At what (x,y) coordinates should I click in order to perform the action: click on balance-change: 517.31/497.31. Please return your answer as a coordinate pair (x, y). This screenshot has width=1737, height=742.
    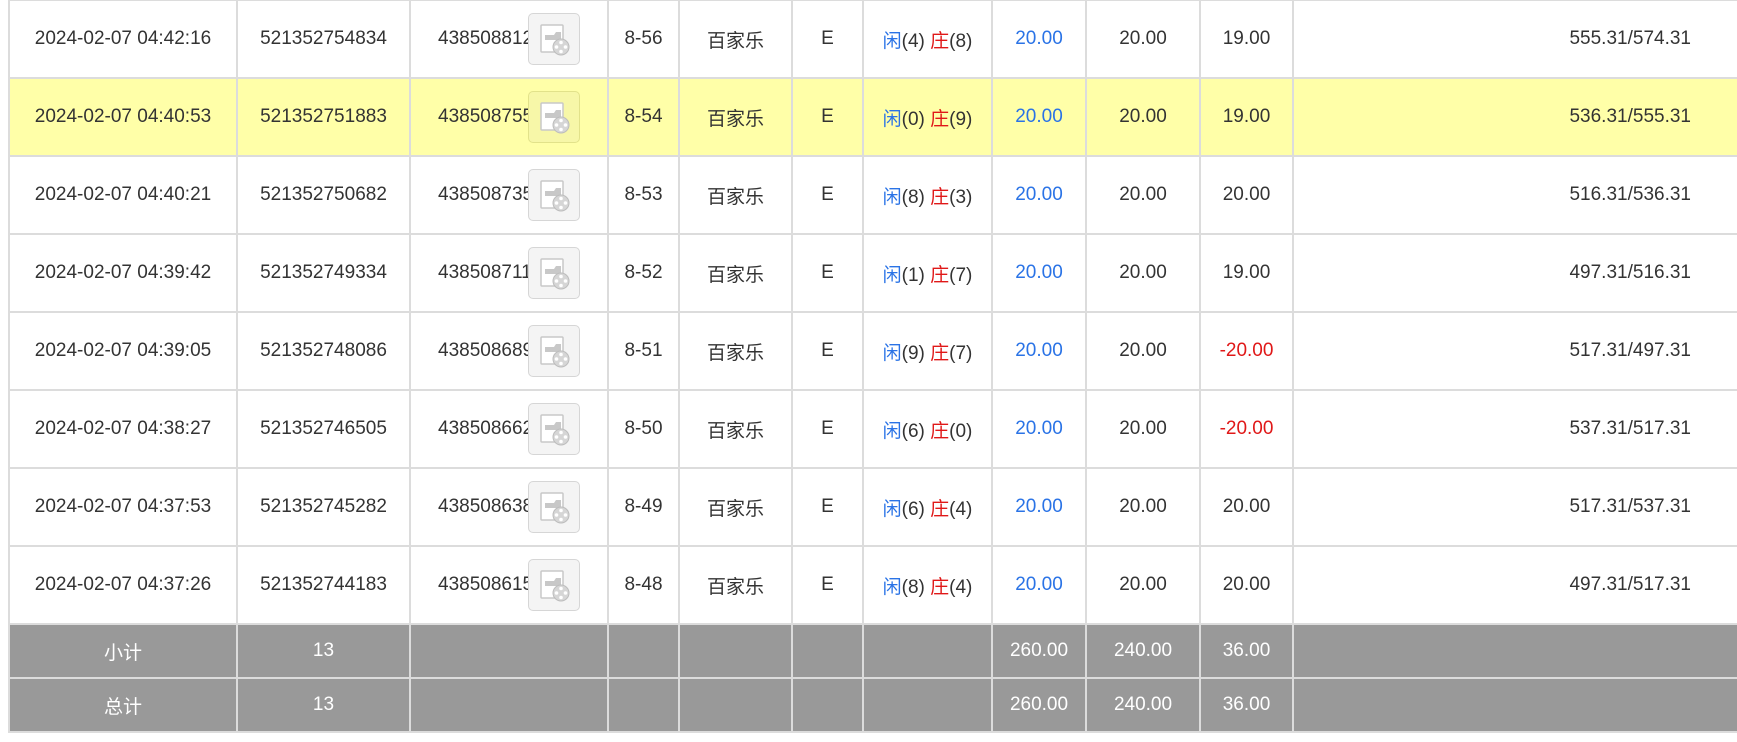
    Looking at the image, I should click on (1514, 351).